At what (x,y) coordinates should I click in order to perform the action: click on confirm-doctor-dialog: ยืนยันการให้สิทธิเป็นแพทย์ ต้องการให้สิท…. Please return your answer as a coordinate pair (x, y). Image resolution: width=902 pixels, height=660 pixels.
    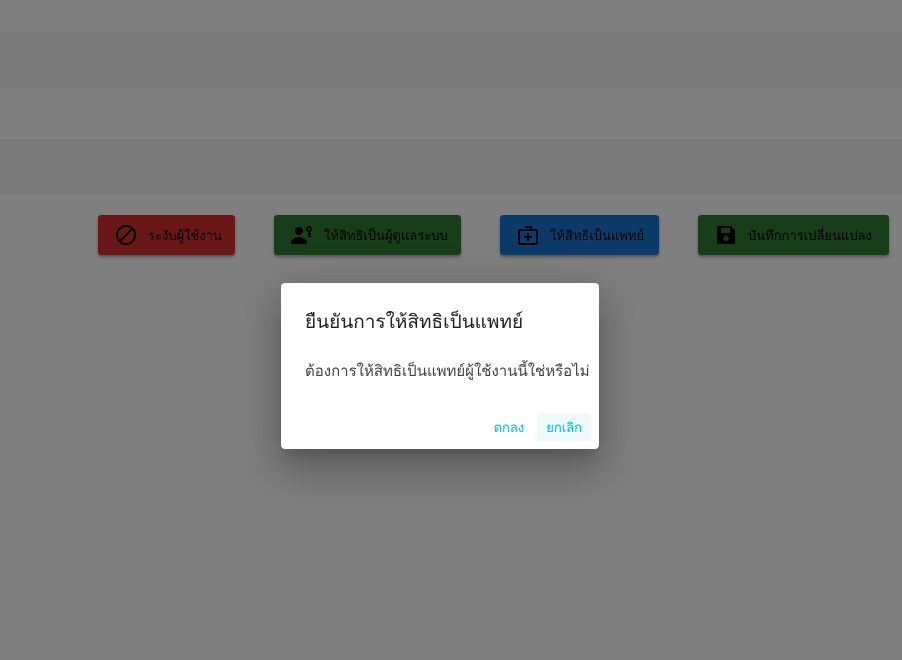
    Looking at the image, I should click on (440, 366).